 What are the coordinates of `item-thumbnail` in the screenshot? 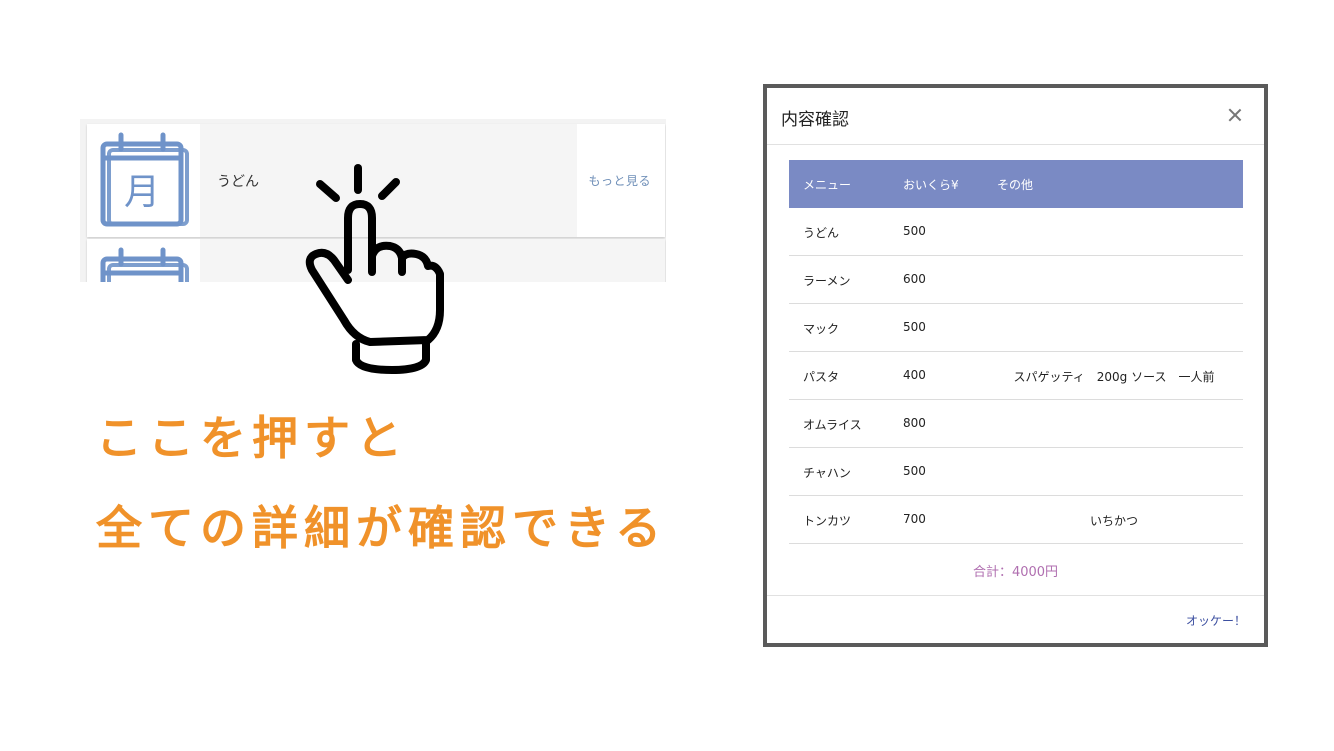 It's located at (143, 260).